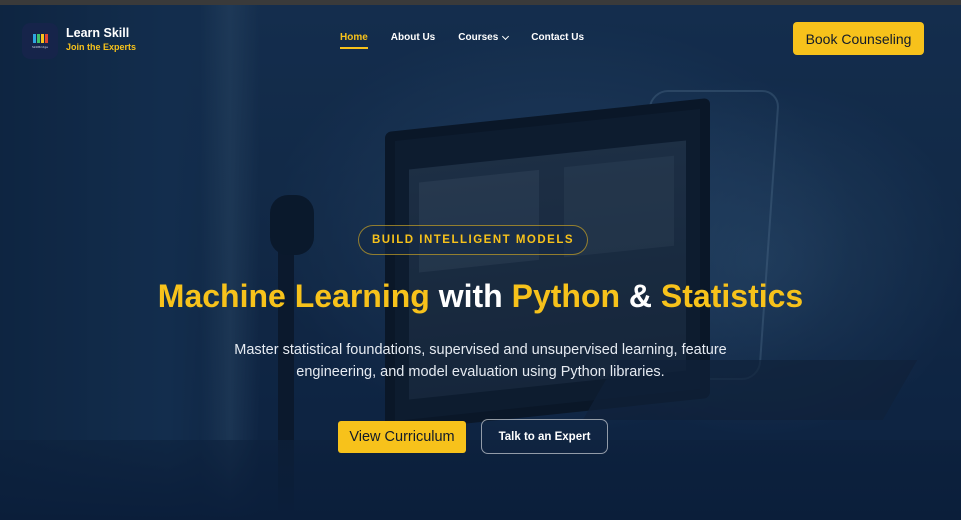 Image resolution: width=961 pixels, height=520 pixels. I want to click on chevron-down-icon, so click(506, 36).